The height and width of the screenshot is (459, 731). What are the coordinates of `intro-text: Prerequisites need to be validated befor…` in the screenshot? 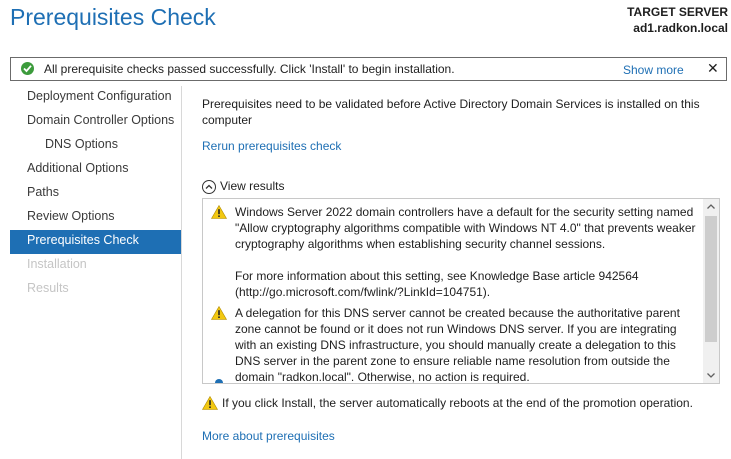 It's located at (451, 112).